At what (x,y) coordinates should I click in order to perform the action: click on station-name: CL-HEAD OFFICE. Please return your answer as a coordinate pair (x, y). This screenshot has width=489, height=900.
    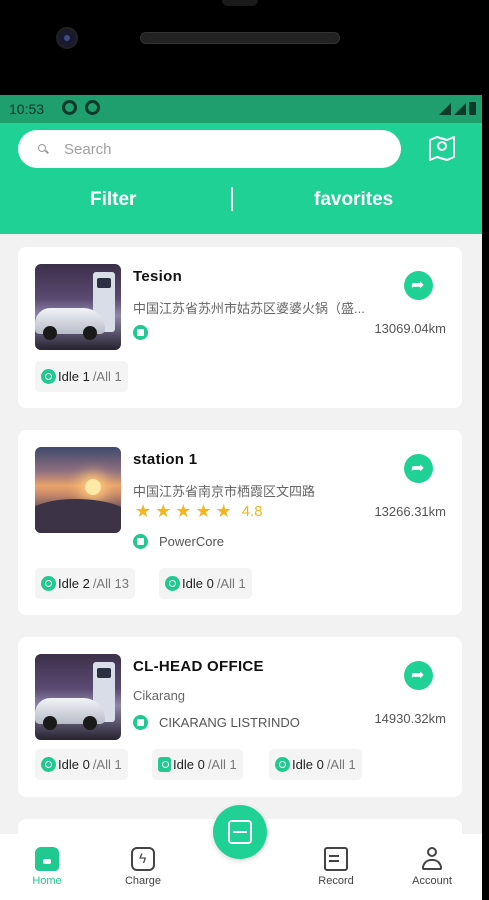
    Looking at the image, I should click on (198, 666).